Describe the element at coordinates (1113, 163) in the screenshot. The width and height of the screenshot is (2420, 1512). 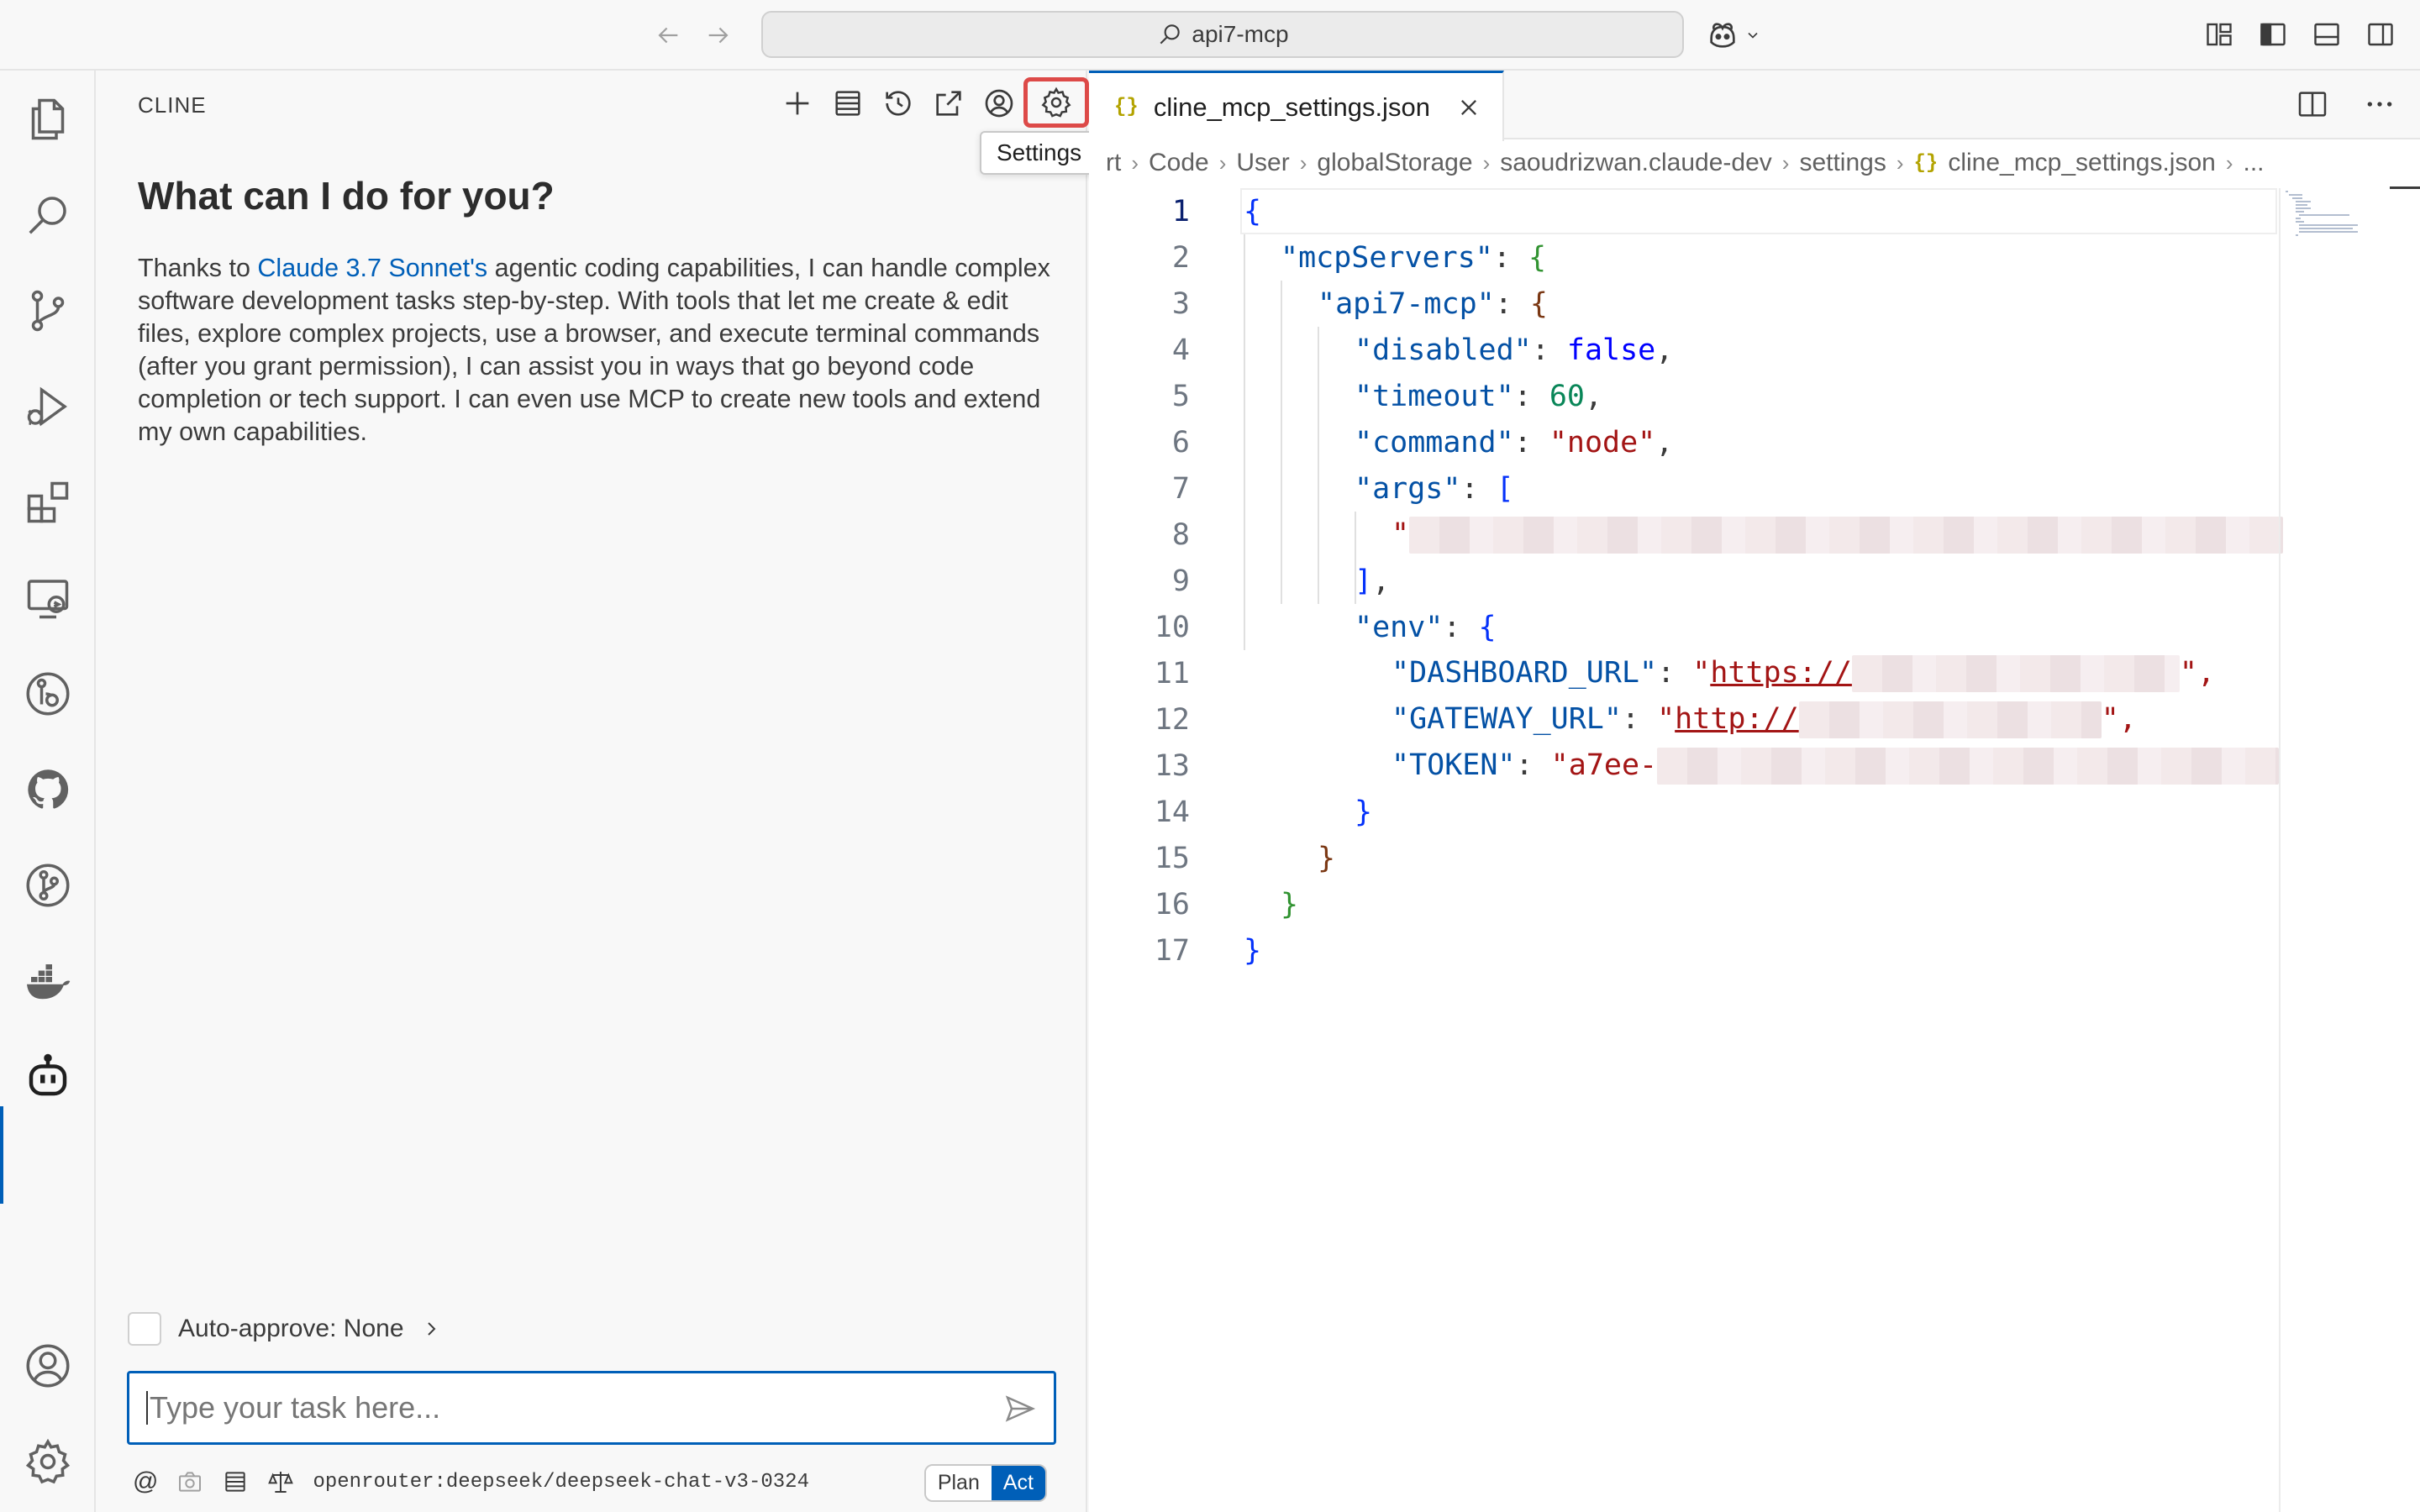
I see `breadcrumb-item: rt` at that location.